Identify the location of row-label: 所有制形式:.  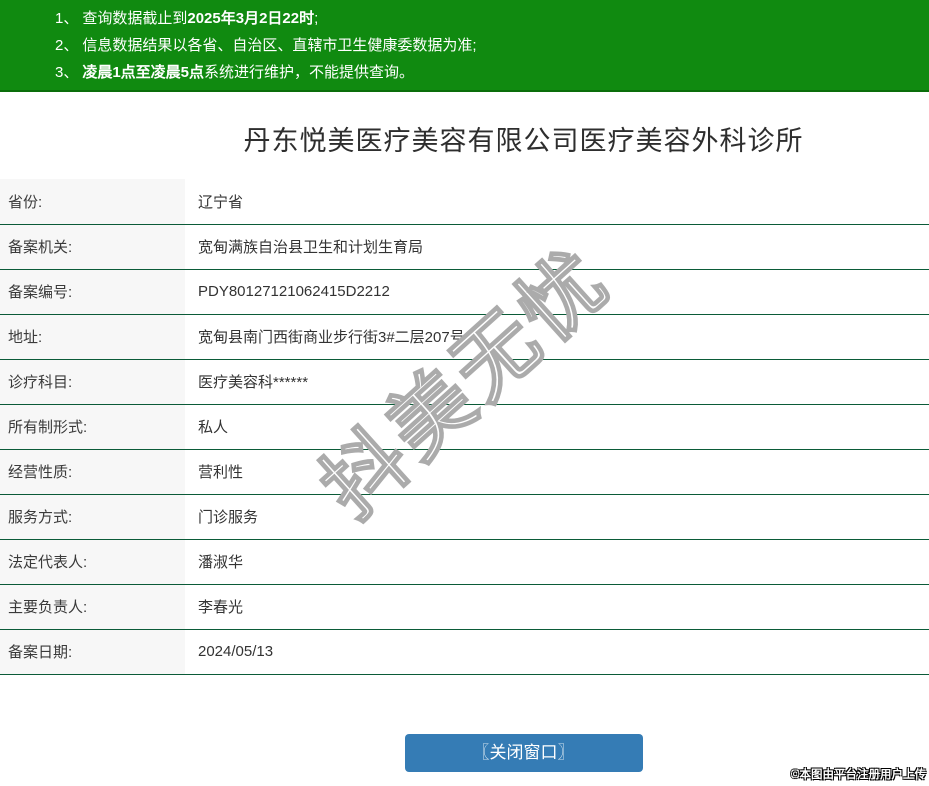
(92, 426).